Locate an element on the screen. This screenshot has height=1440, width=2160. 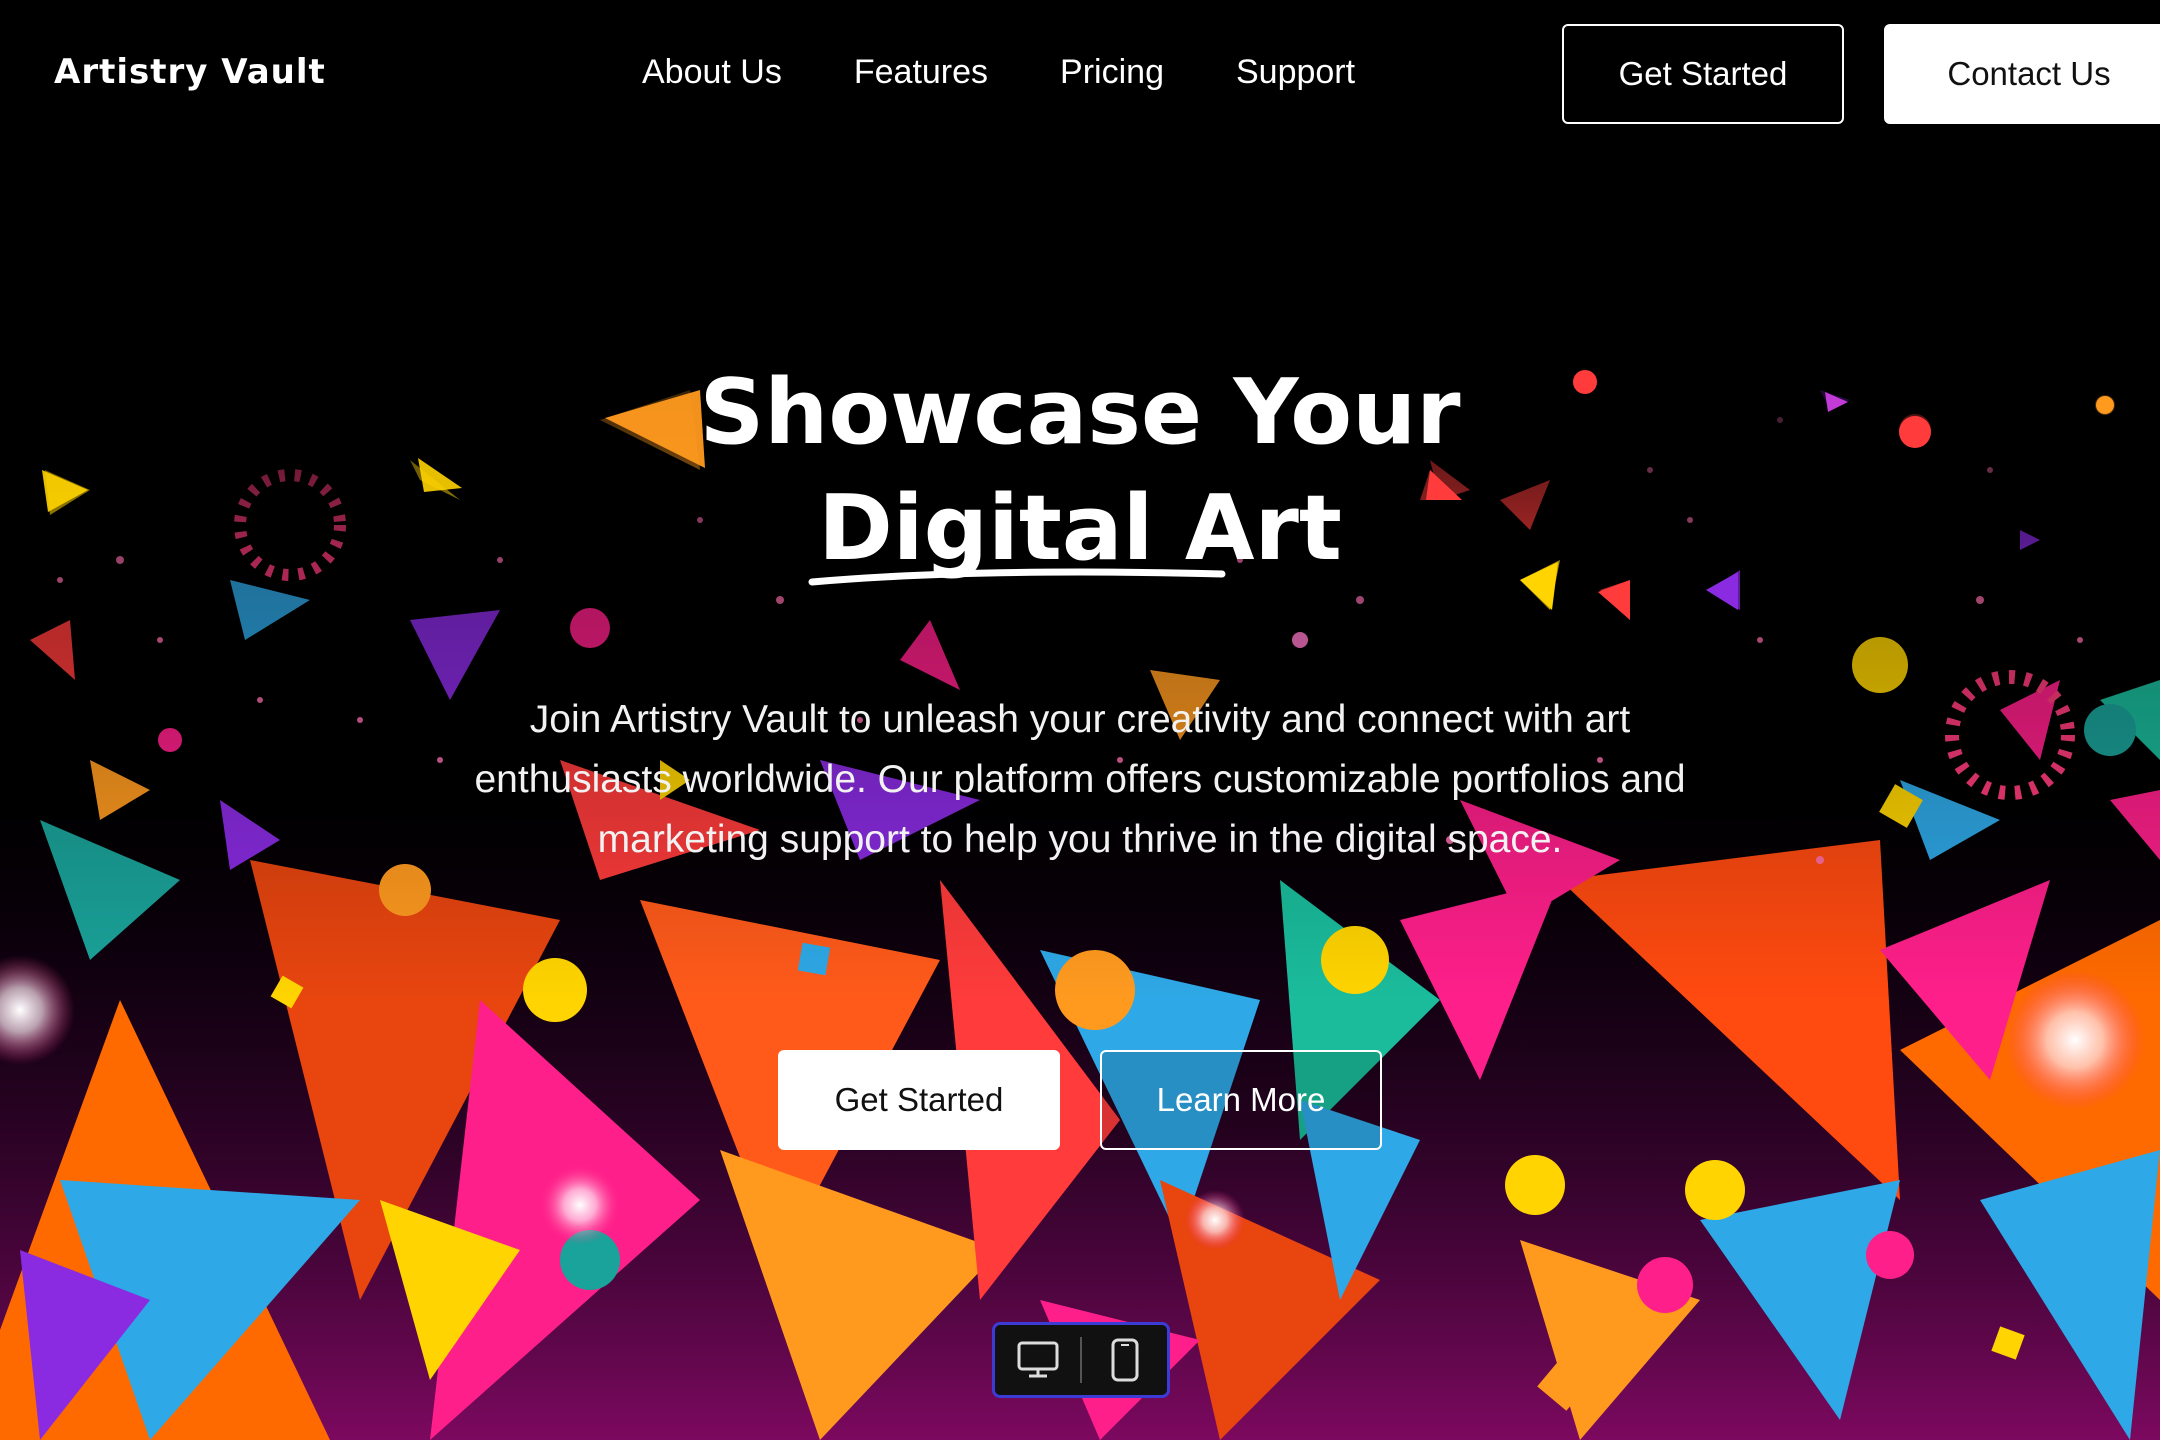
mobile-icon is located at coordinates (1124, 1360).